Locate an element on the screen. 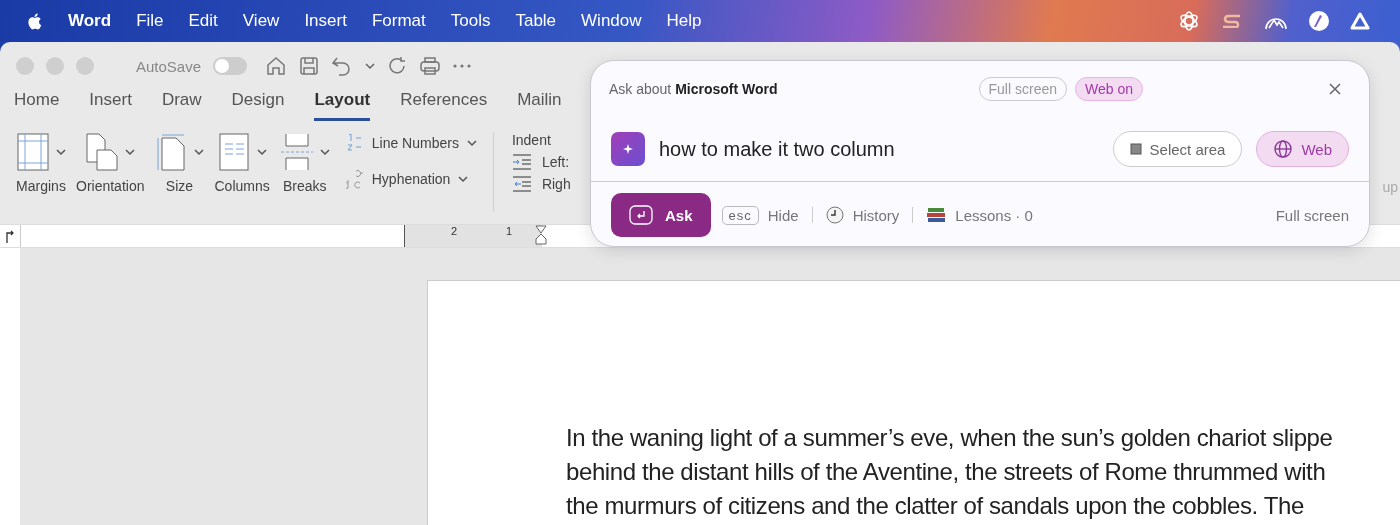 The width and height of the screenshot is (1400, 525). menu-item: Edit is located at coordinates (203, 21).